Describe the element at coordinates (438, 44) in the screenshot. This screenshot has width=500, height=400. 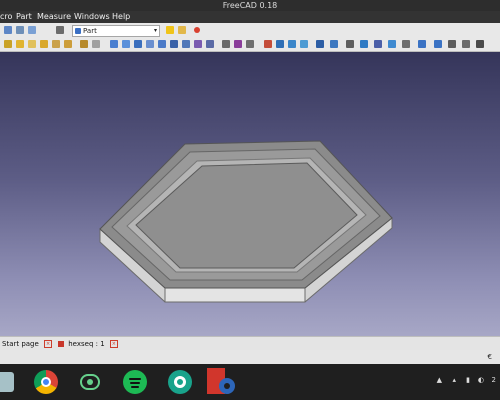
I see `toggle-all-icon` at that location.